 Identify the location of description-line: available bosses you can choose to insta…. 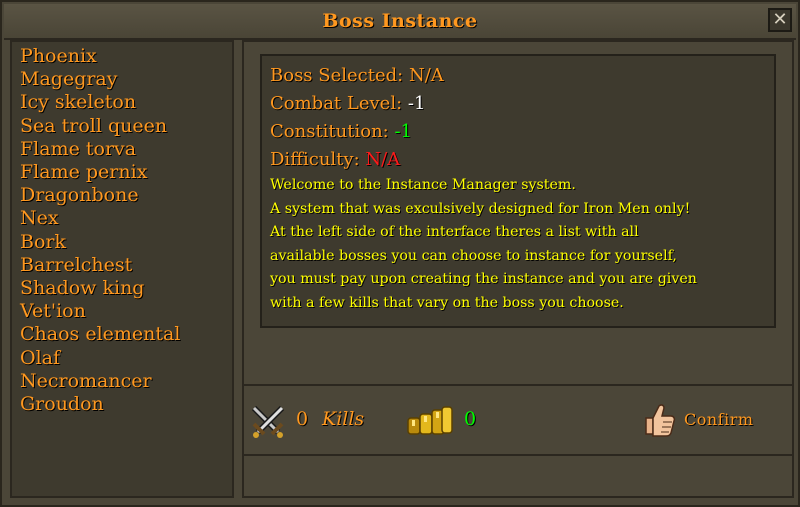
(473, 255).